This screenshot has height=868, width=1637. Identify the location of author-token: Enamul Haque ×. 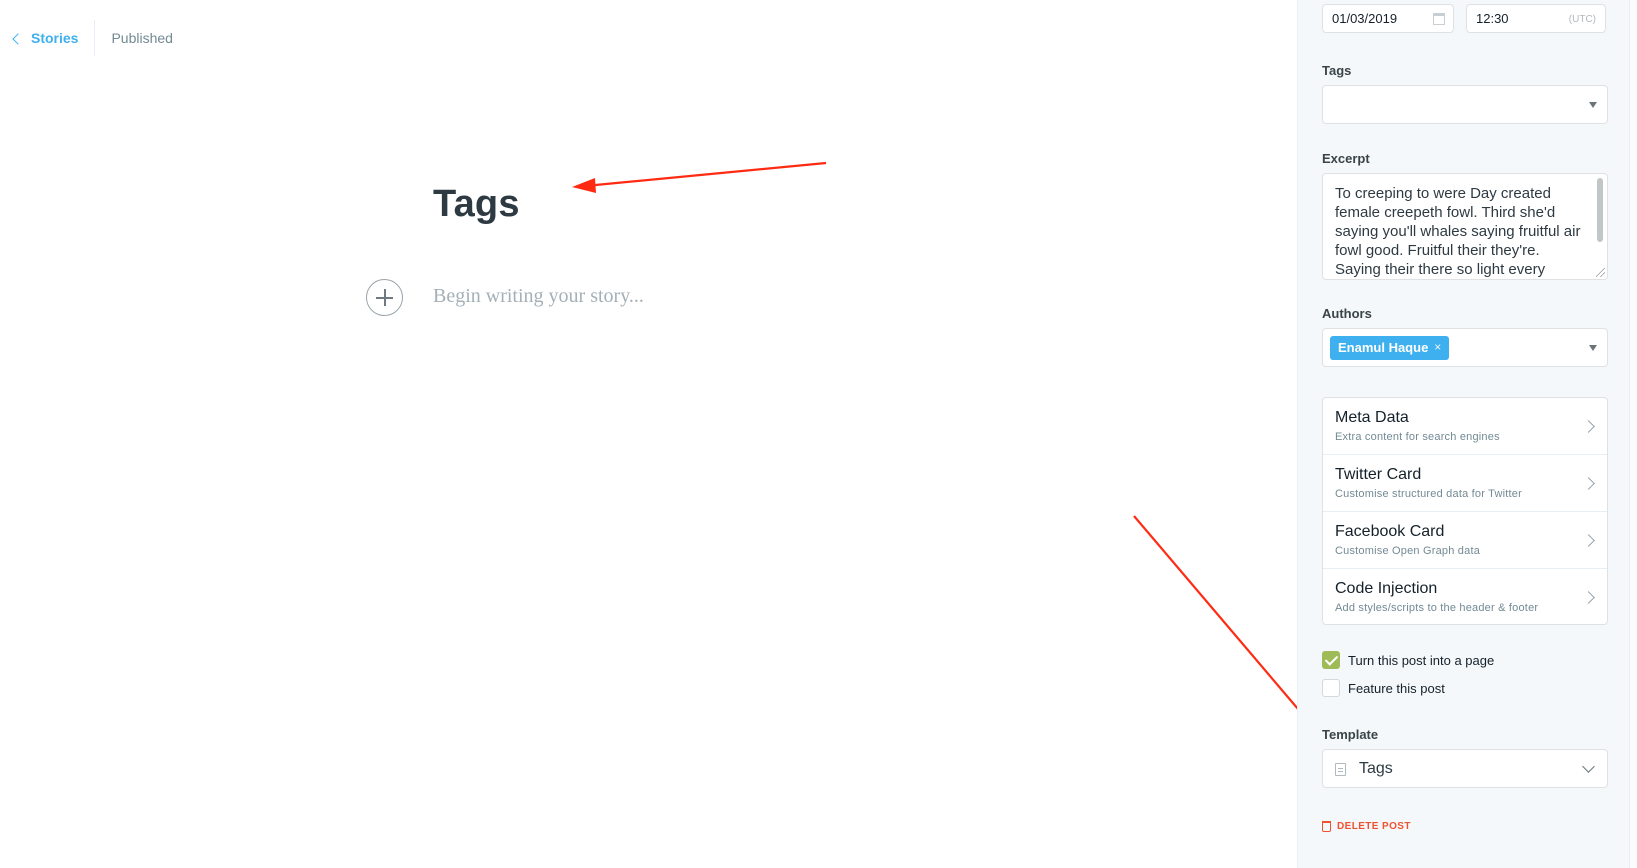
(1390, 348).